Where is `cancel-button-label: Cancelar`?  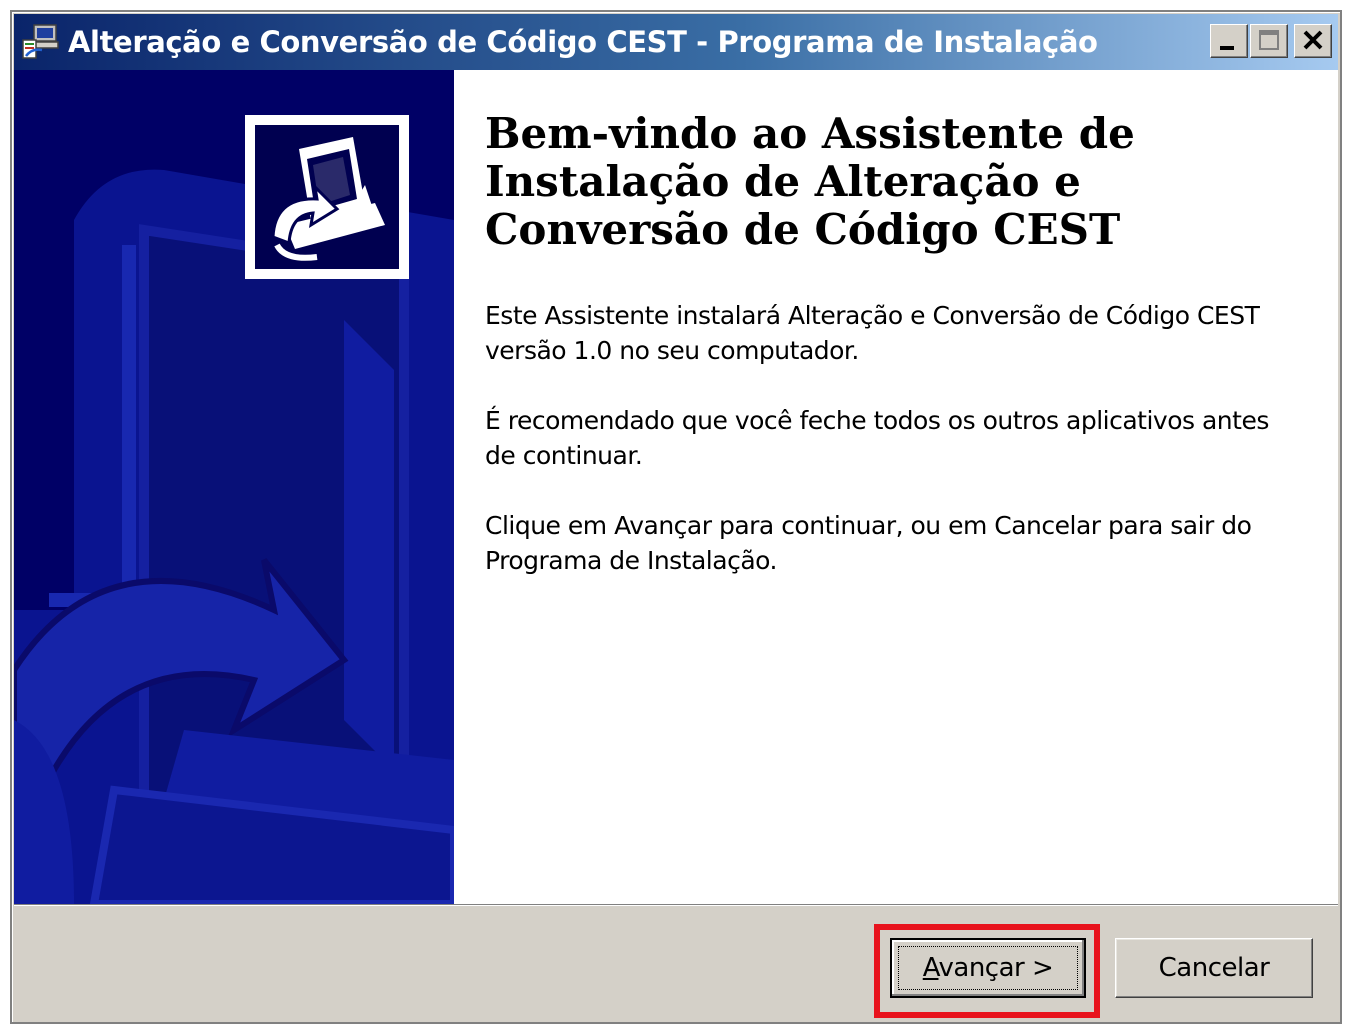
cancel-button-label: Cancelar is located at coordinates (1214, 968).